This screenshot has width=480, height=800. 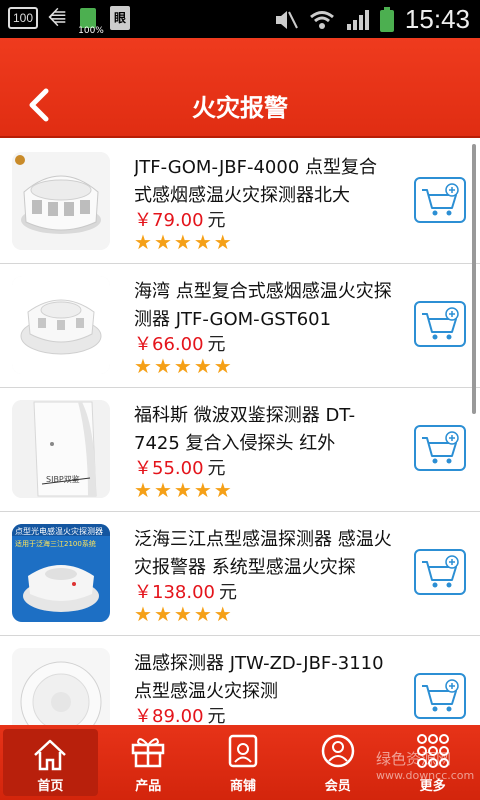 What do you see at coordinates (169, 715) in the screenshot?
I see `product-price: ￥89.00` at bounding box center [169, 715].